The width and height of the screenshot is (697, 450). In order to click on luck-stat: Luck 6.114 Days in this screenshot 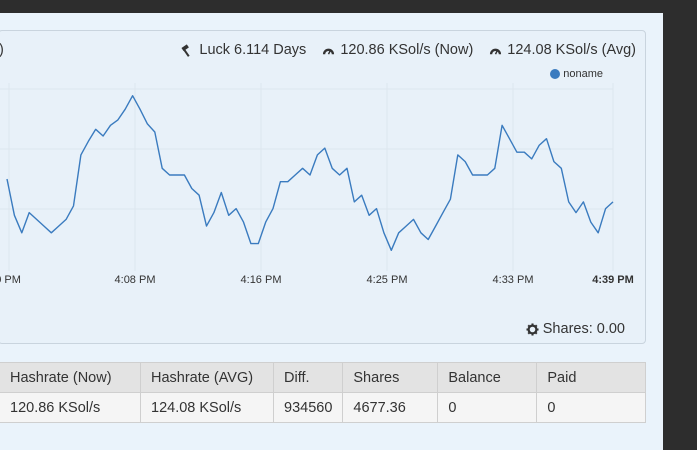, I will do `click(243, 50)`.